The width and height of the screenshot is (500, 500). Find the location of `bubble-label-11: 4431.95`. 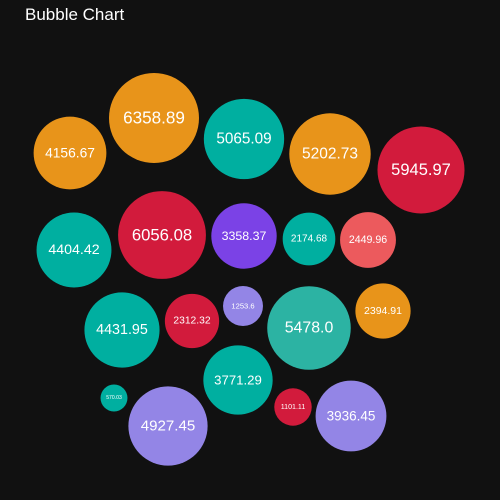

bubble-label-11: 4431.95 is located at coordinates (122, 330).